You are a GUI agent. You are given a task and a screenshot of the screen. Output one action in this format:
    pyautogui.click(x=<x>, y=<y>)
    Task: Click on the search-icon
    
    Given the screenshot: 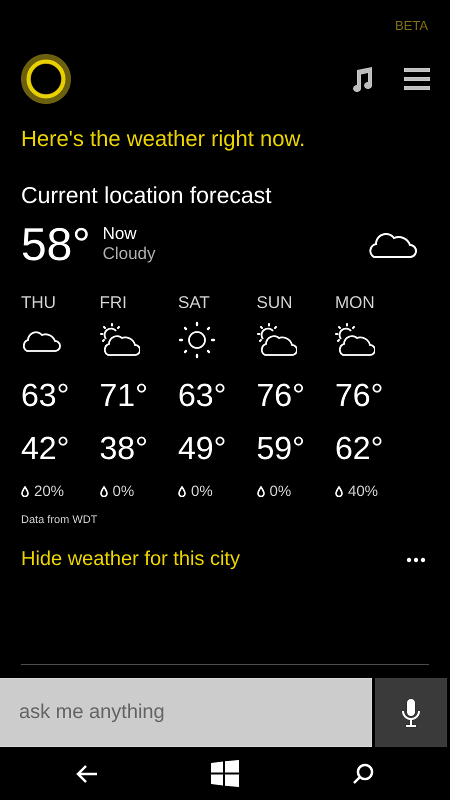 What is the action you would take?
    pyautogui.click(x=363, y=773)
    